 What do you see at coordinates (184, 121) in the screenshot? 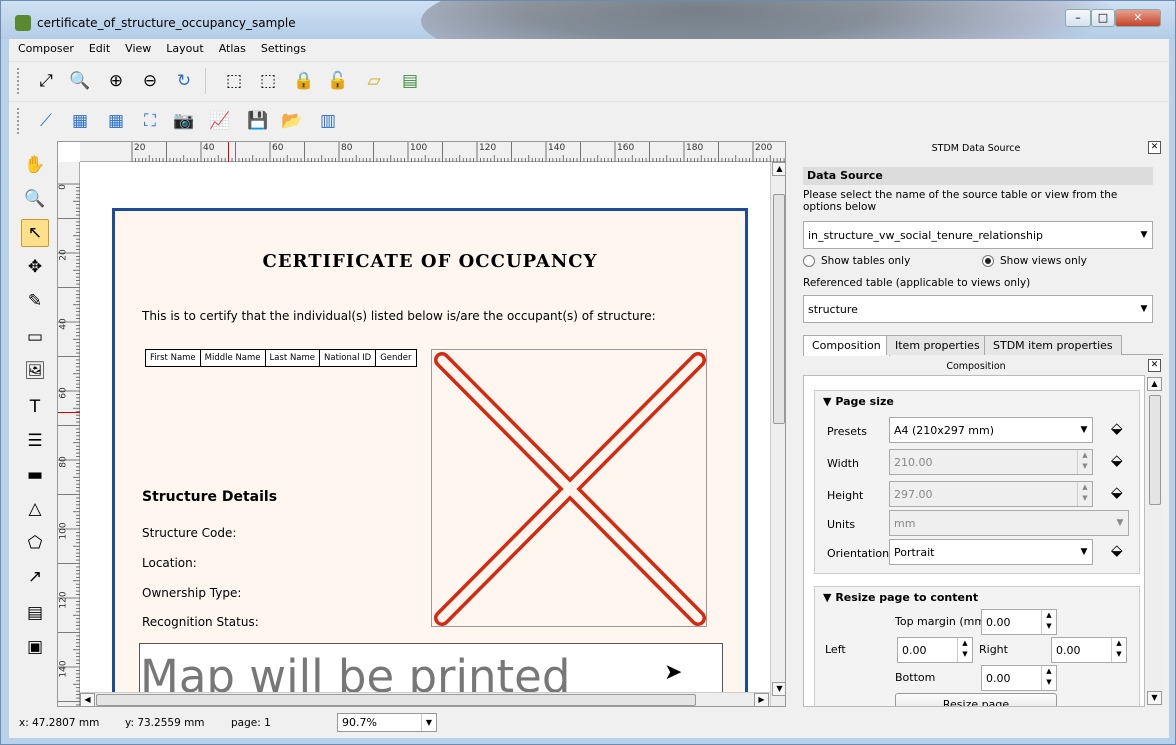
I see `add-photo-icon: 📷` at bounding box center [184, 121].